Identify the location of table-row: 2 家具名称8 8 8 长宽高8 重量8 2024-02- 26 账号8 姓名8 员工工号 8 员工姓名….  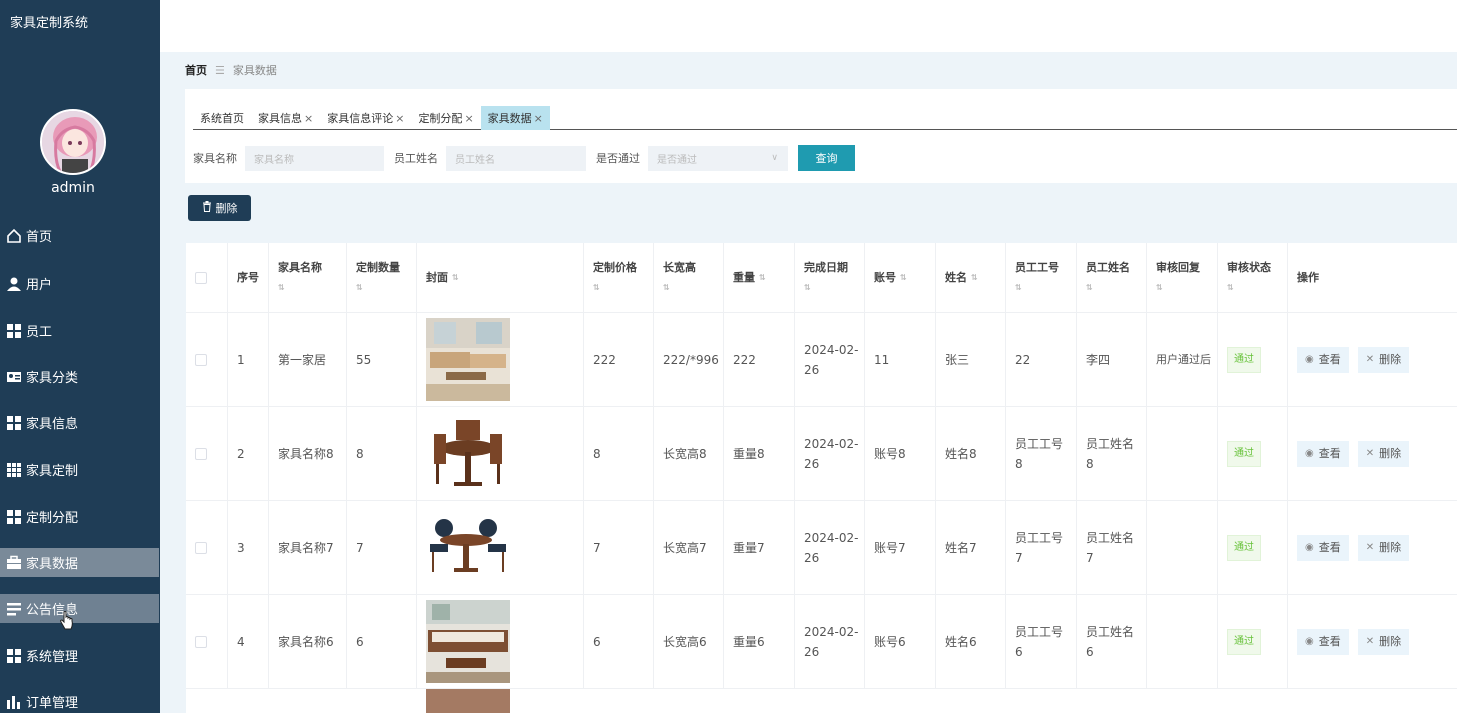
(821, 454).